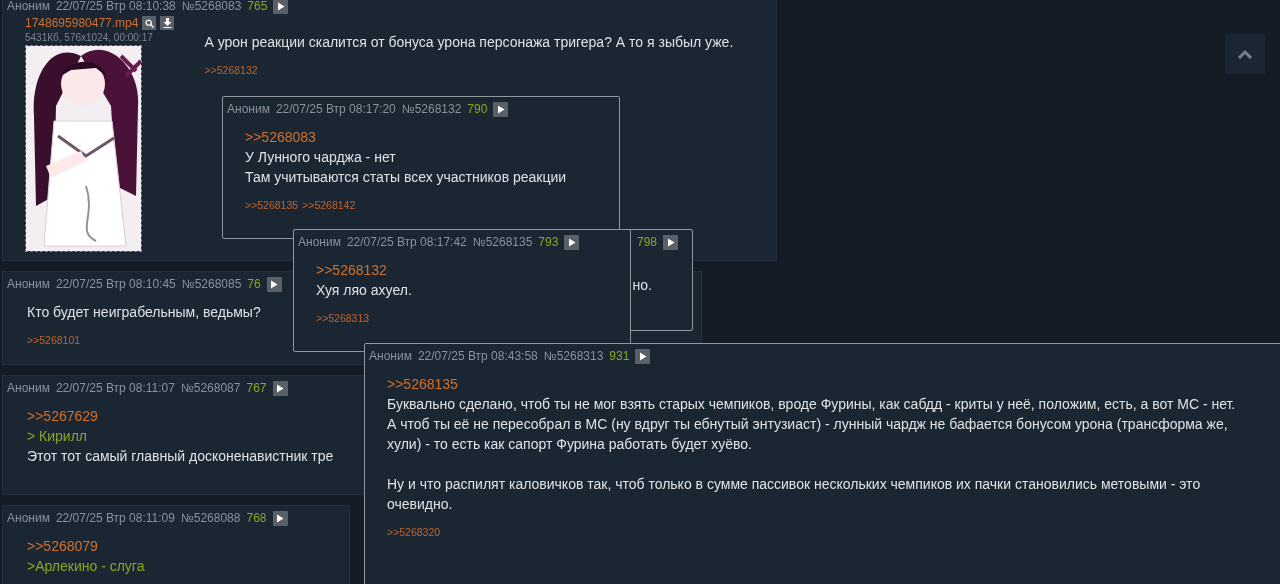 Image resolution: width=1280 pixels, height=584 pixels. What do you see at coordinates (548, 242) in the screenshot?
I see `post-score: 793` at bounding box center [548, 242].